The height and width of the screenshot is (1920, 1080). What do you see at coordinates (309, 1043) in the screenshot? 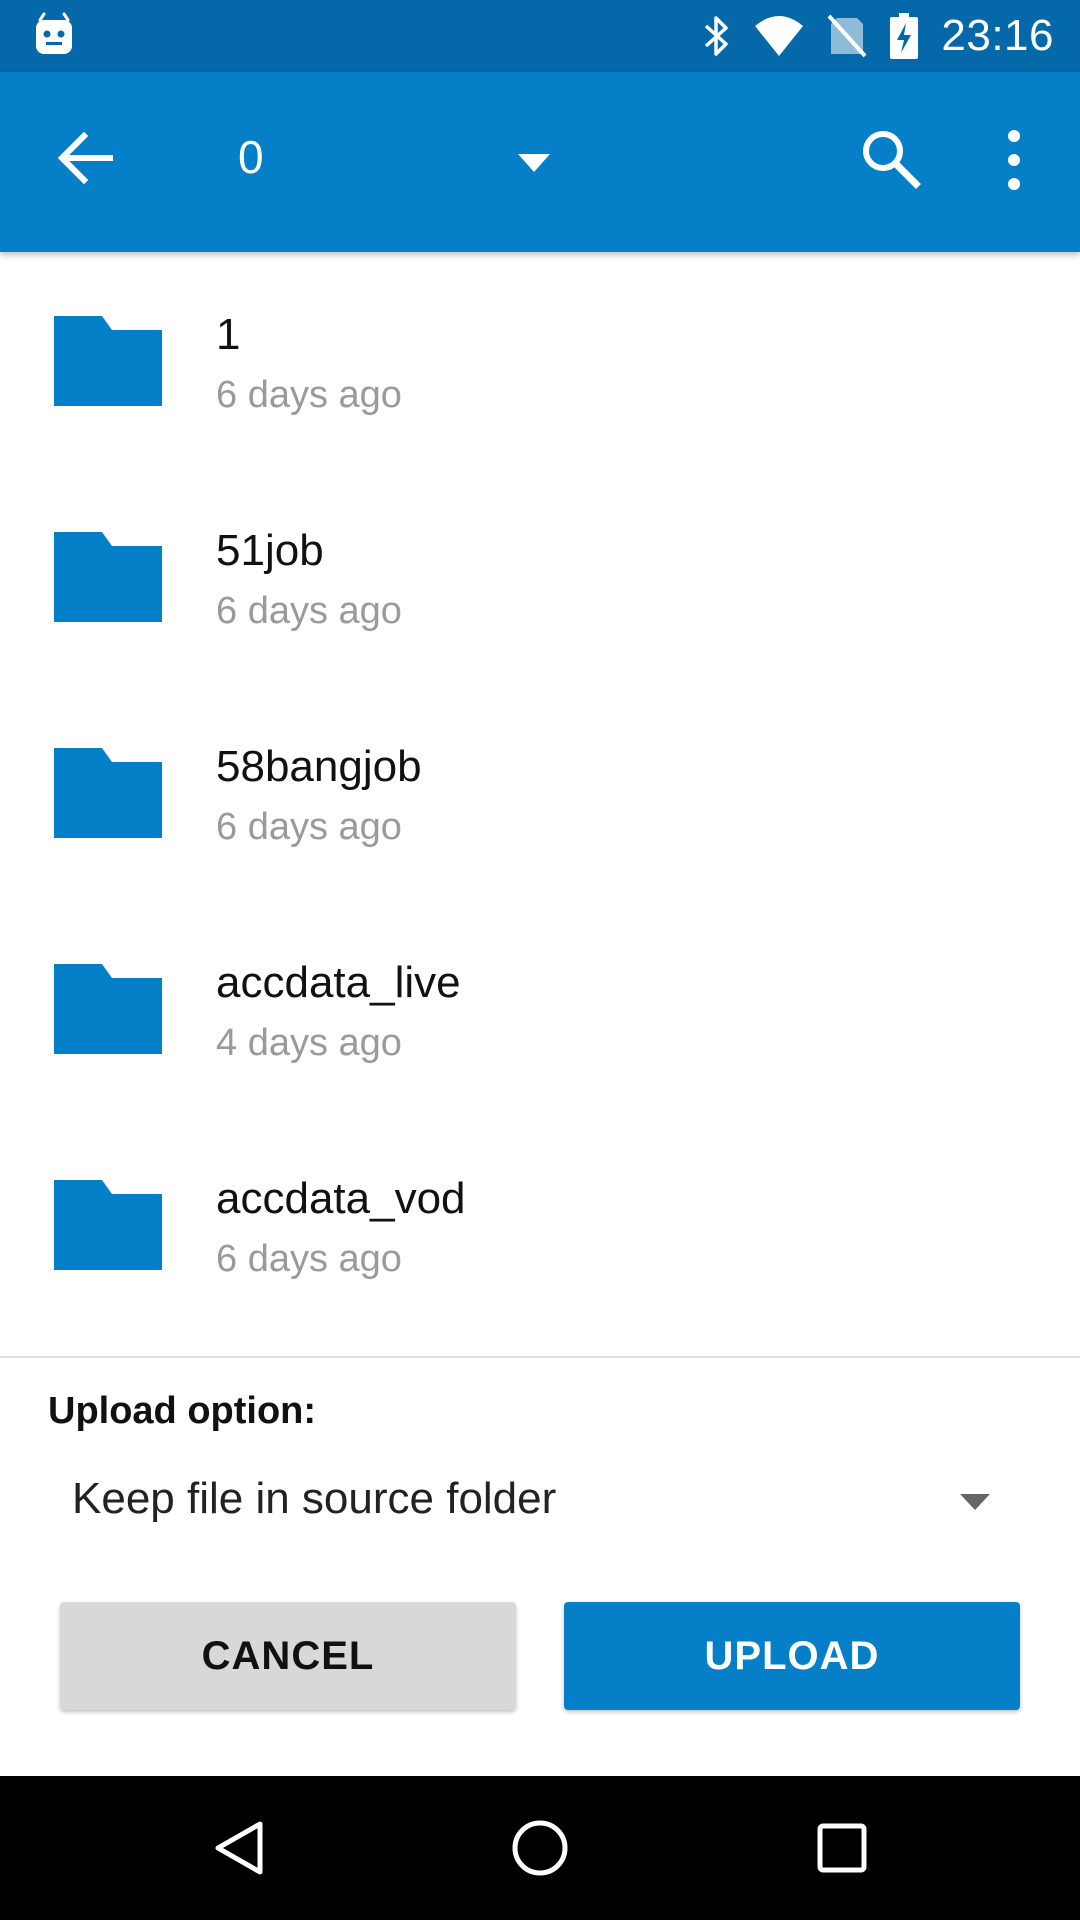
I see `folder-modified: 4 days ago` at bounding box center [309, 1043].